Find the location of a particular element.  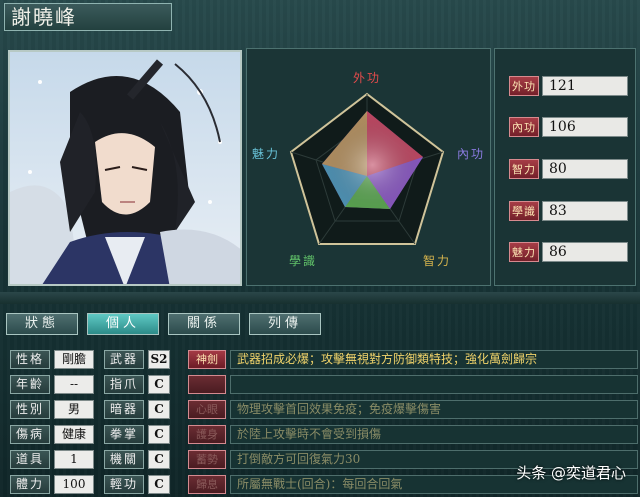

attr-value: 剛膽 is located at coordinates (74, 359).